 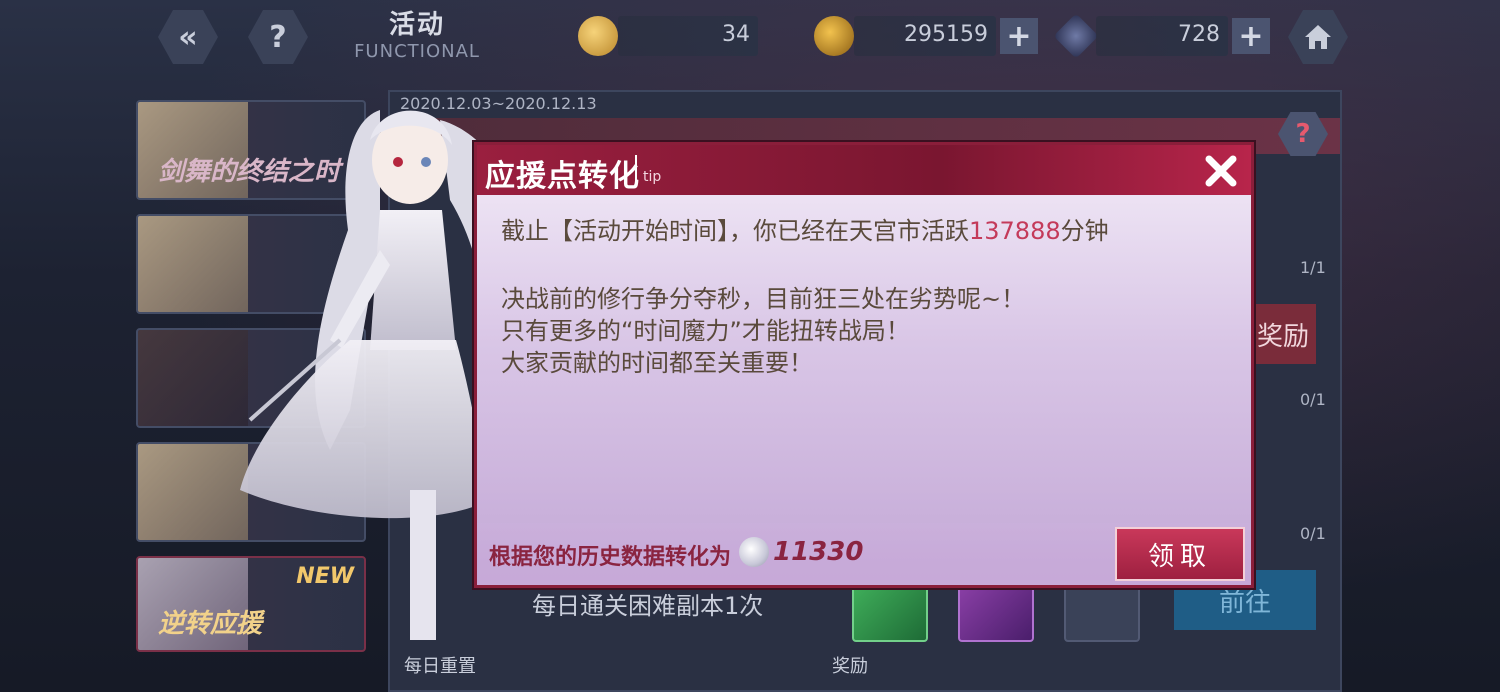 I want to click on dialog-header: 应援点转化 tip, so click(x=864, y=170).